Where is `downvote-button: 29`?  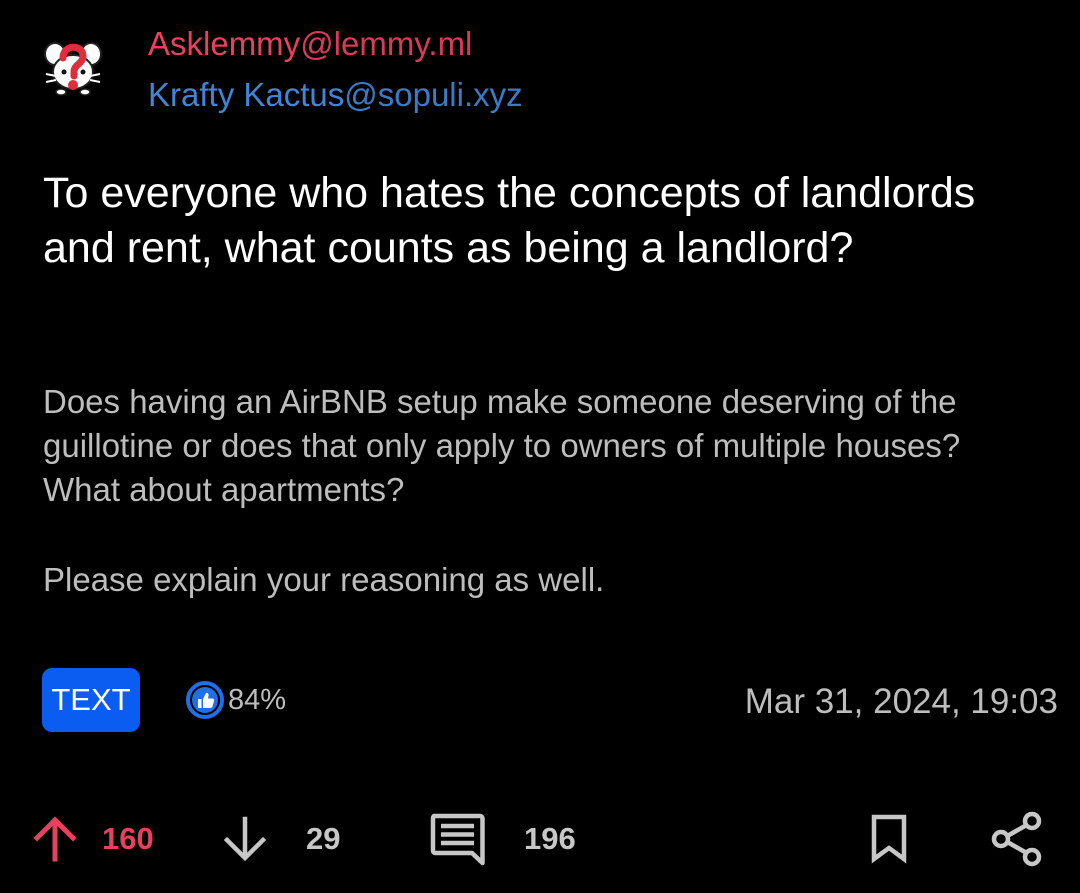
downvote-button: 29 is located at coordinates (281, 839).